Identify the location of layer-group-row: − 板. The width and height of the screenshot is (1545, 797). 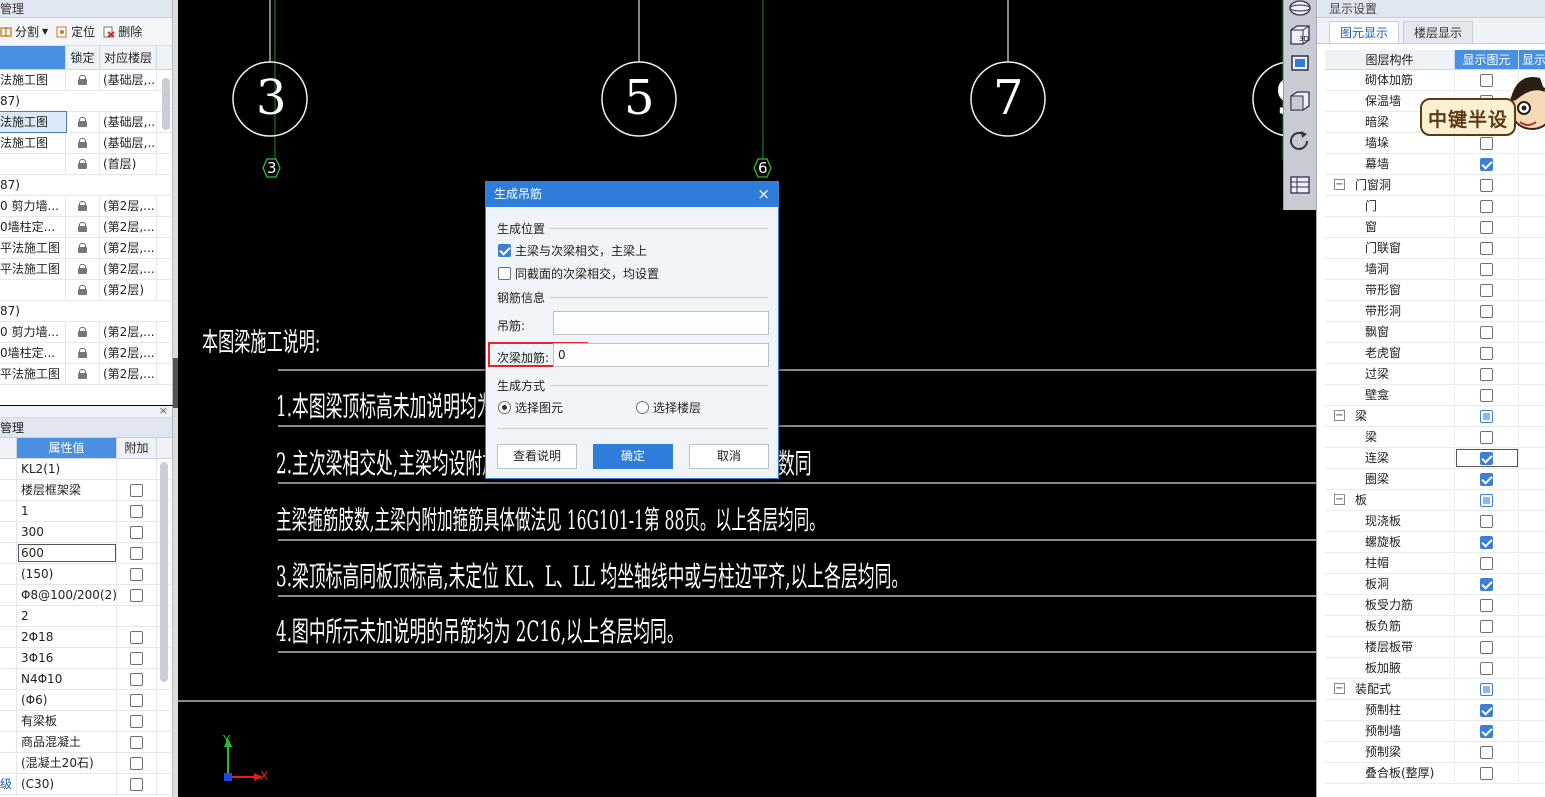
(1435, 500).